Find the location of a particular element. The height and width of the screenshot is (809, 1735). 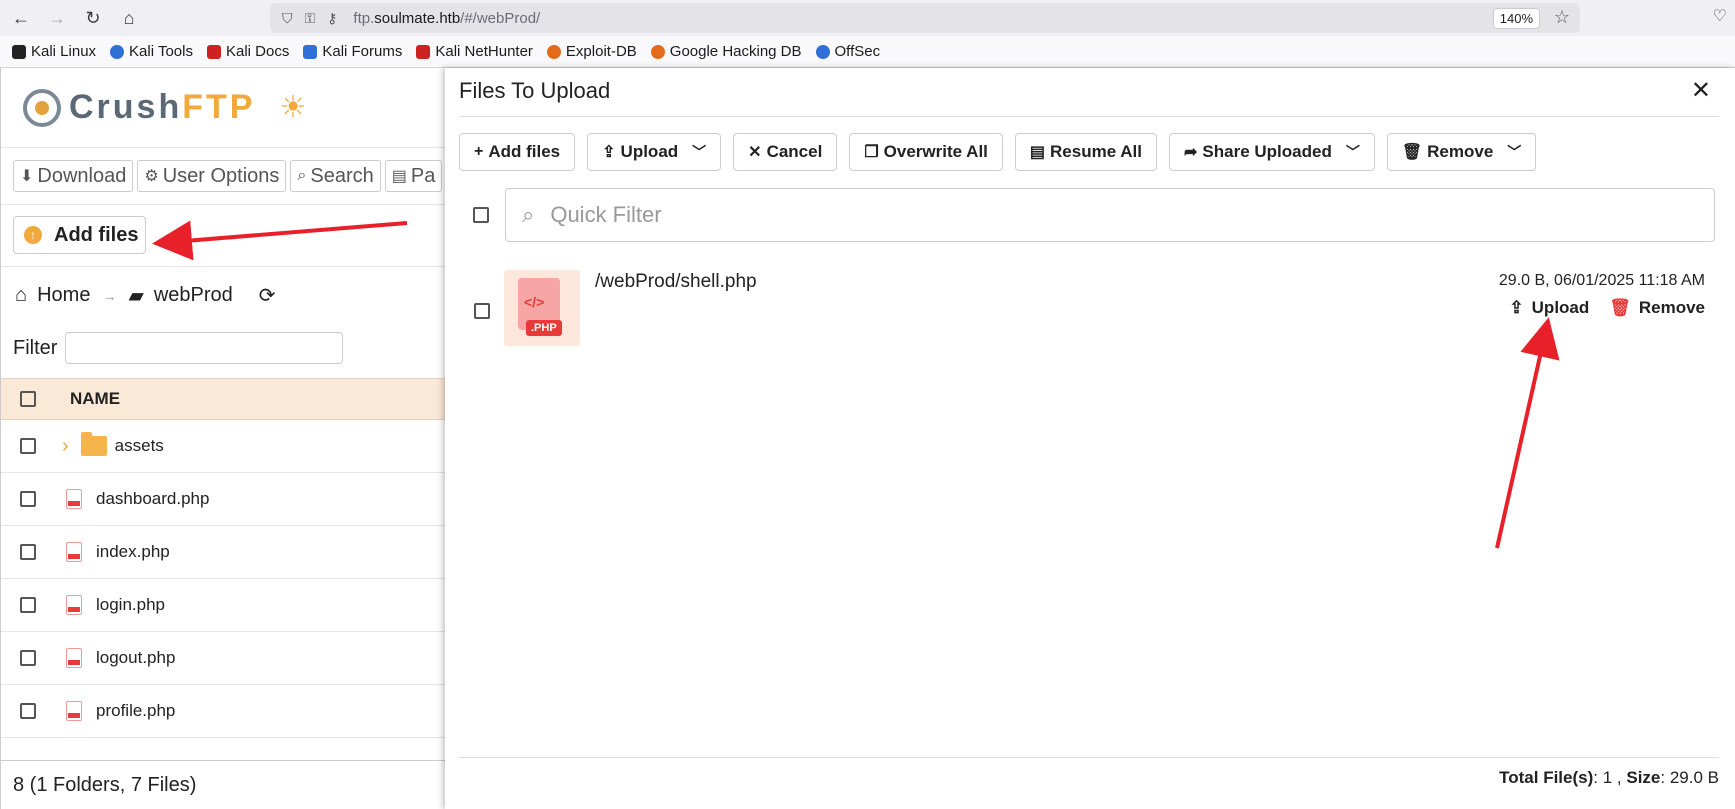

remove-dropdown-button: 🗑 Remove ﹀ is located at coordinates (1461, 152).